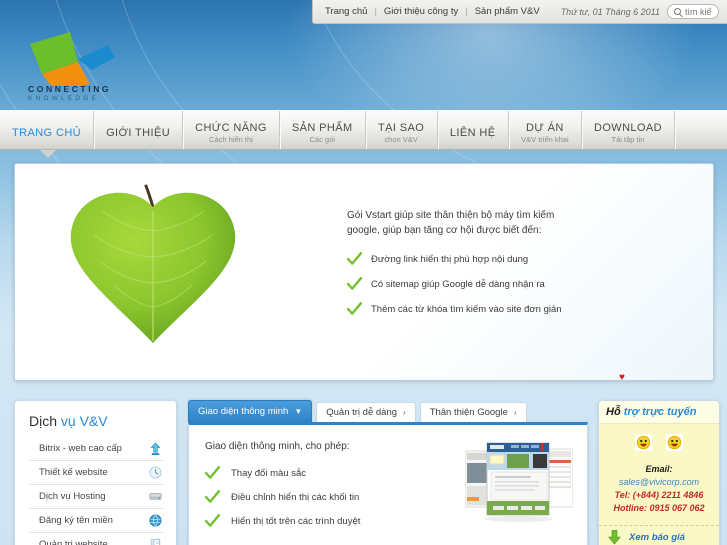  What do you see at coordinates (628, 139) in the screenshot?
I see `nav-item-sublabel: Tải tập tin` at bounding box center [628, 139].